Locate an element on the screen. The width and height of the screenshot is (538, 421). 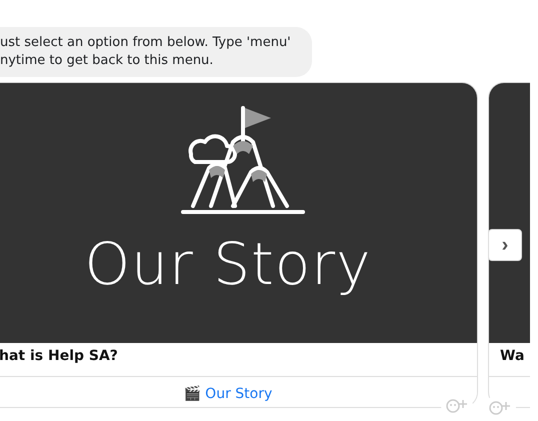
card-title: Wa is located at coordinates (509, 360).